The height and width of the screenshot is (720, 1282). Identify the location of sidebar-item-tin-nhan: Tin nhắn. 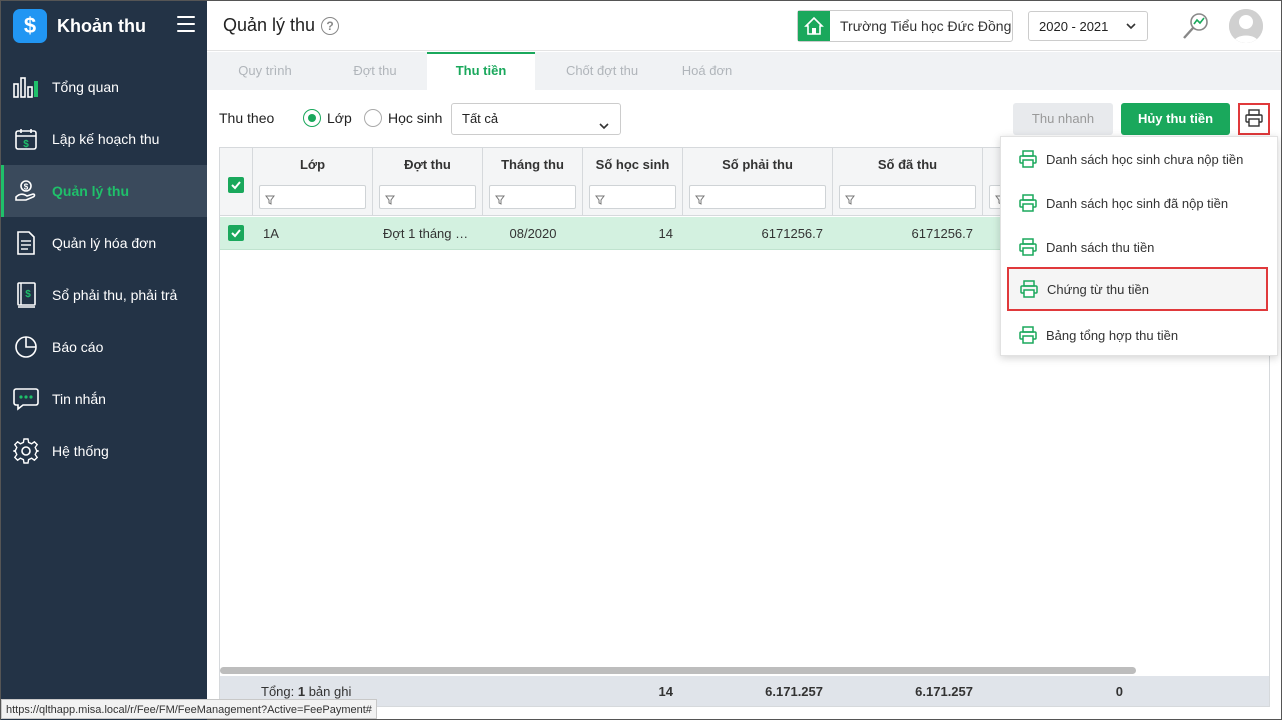
(104, 399).